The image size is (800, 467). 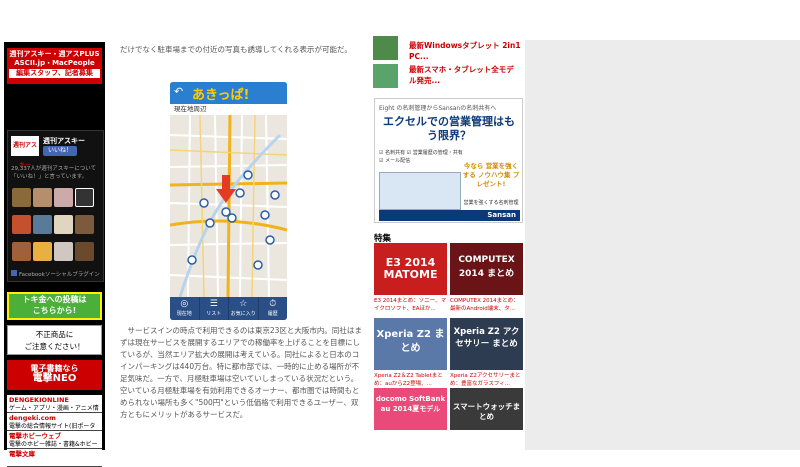 I want to click on tokikin-line-1: トキ金への投稿は, so click(x=54, y=299).